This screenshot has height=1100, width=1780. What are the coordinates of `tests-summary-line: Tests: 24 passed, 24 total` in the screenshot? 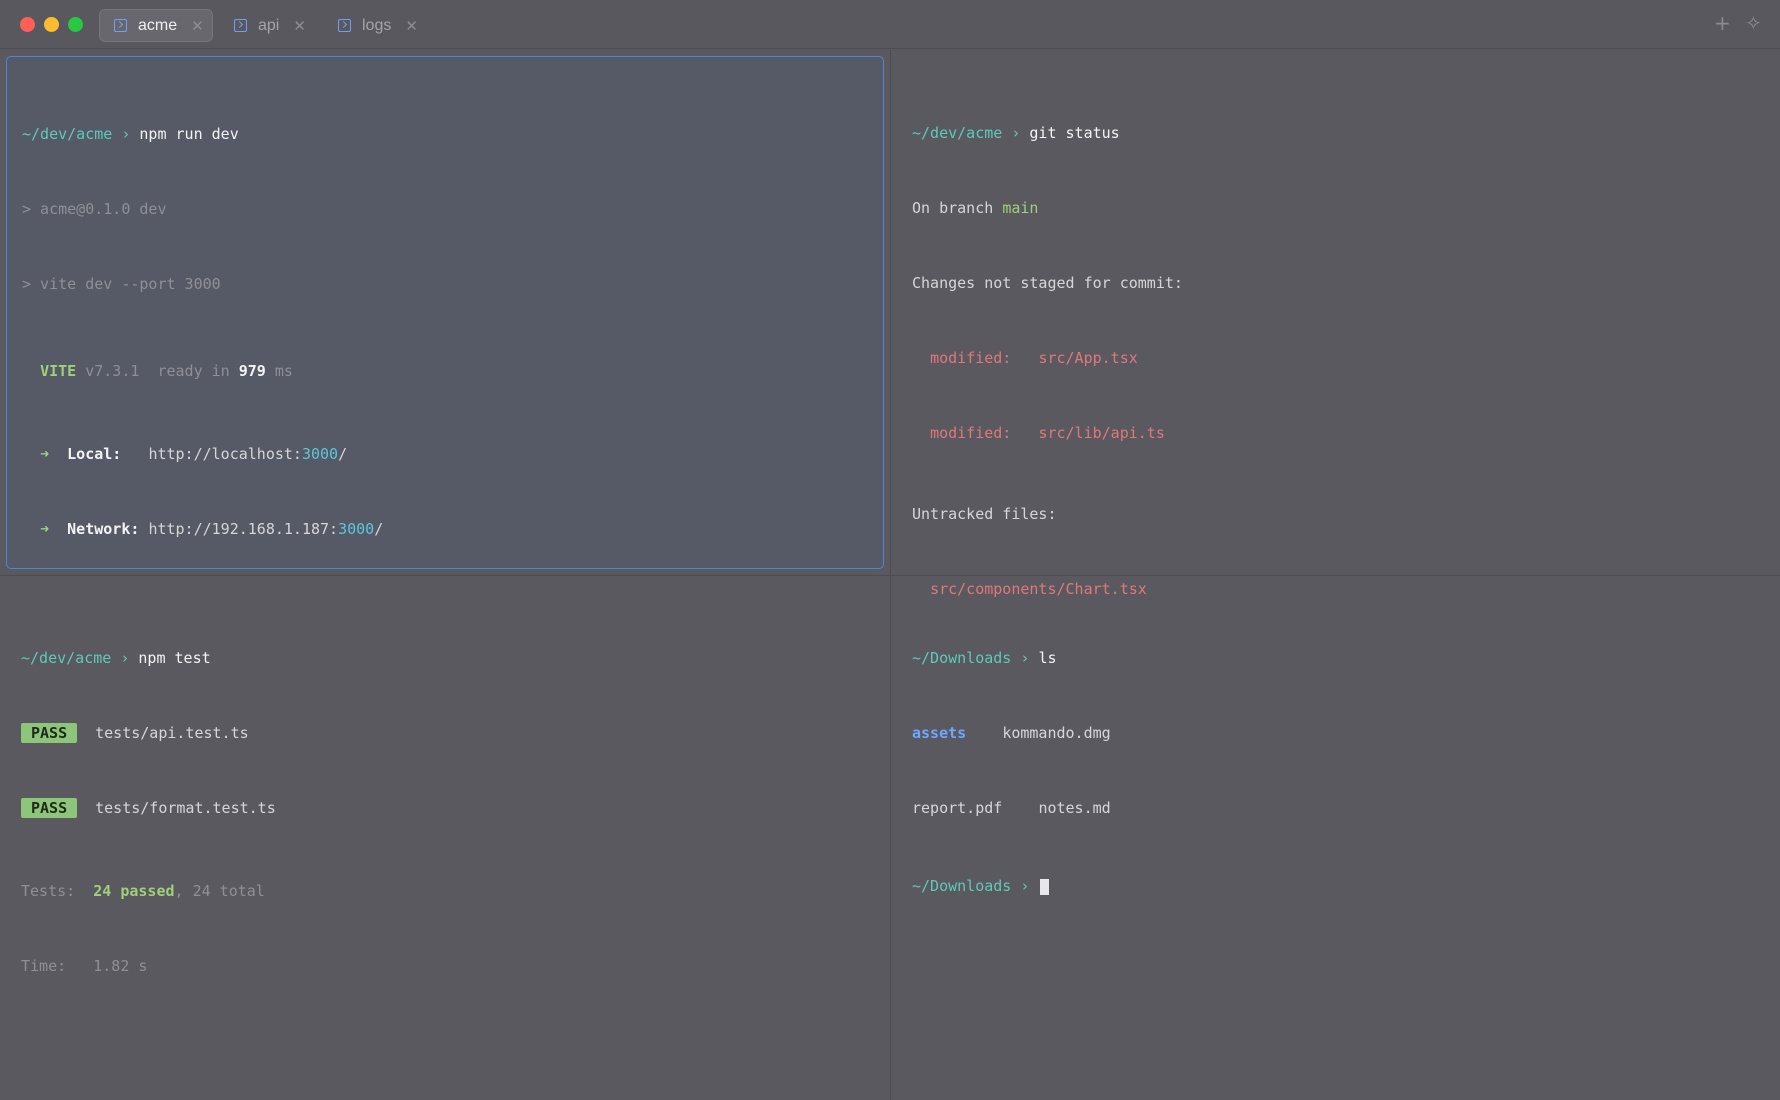 It's located at (143, 891).